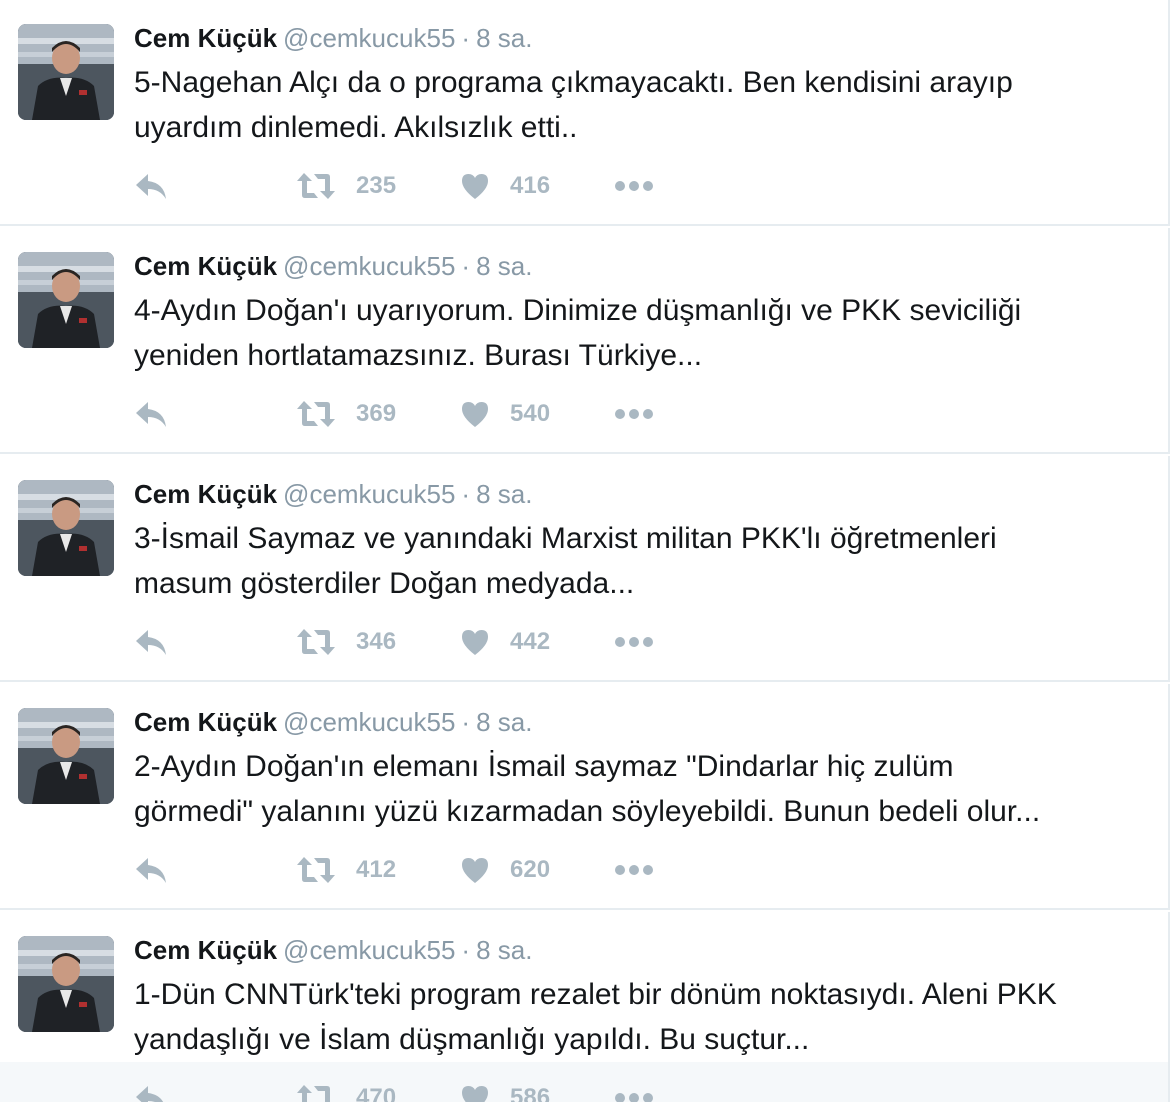 Image resolution: width=1174 pixels, height=1102 pixels. Describe the element at coordinates (434, 642) in the screenshot. I see `tweet-actions: 346 442` at that location.